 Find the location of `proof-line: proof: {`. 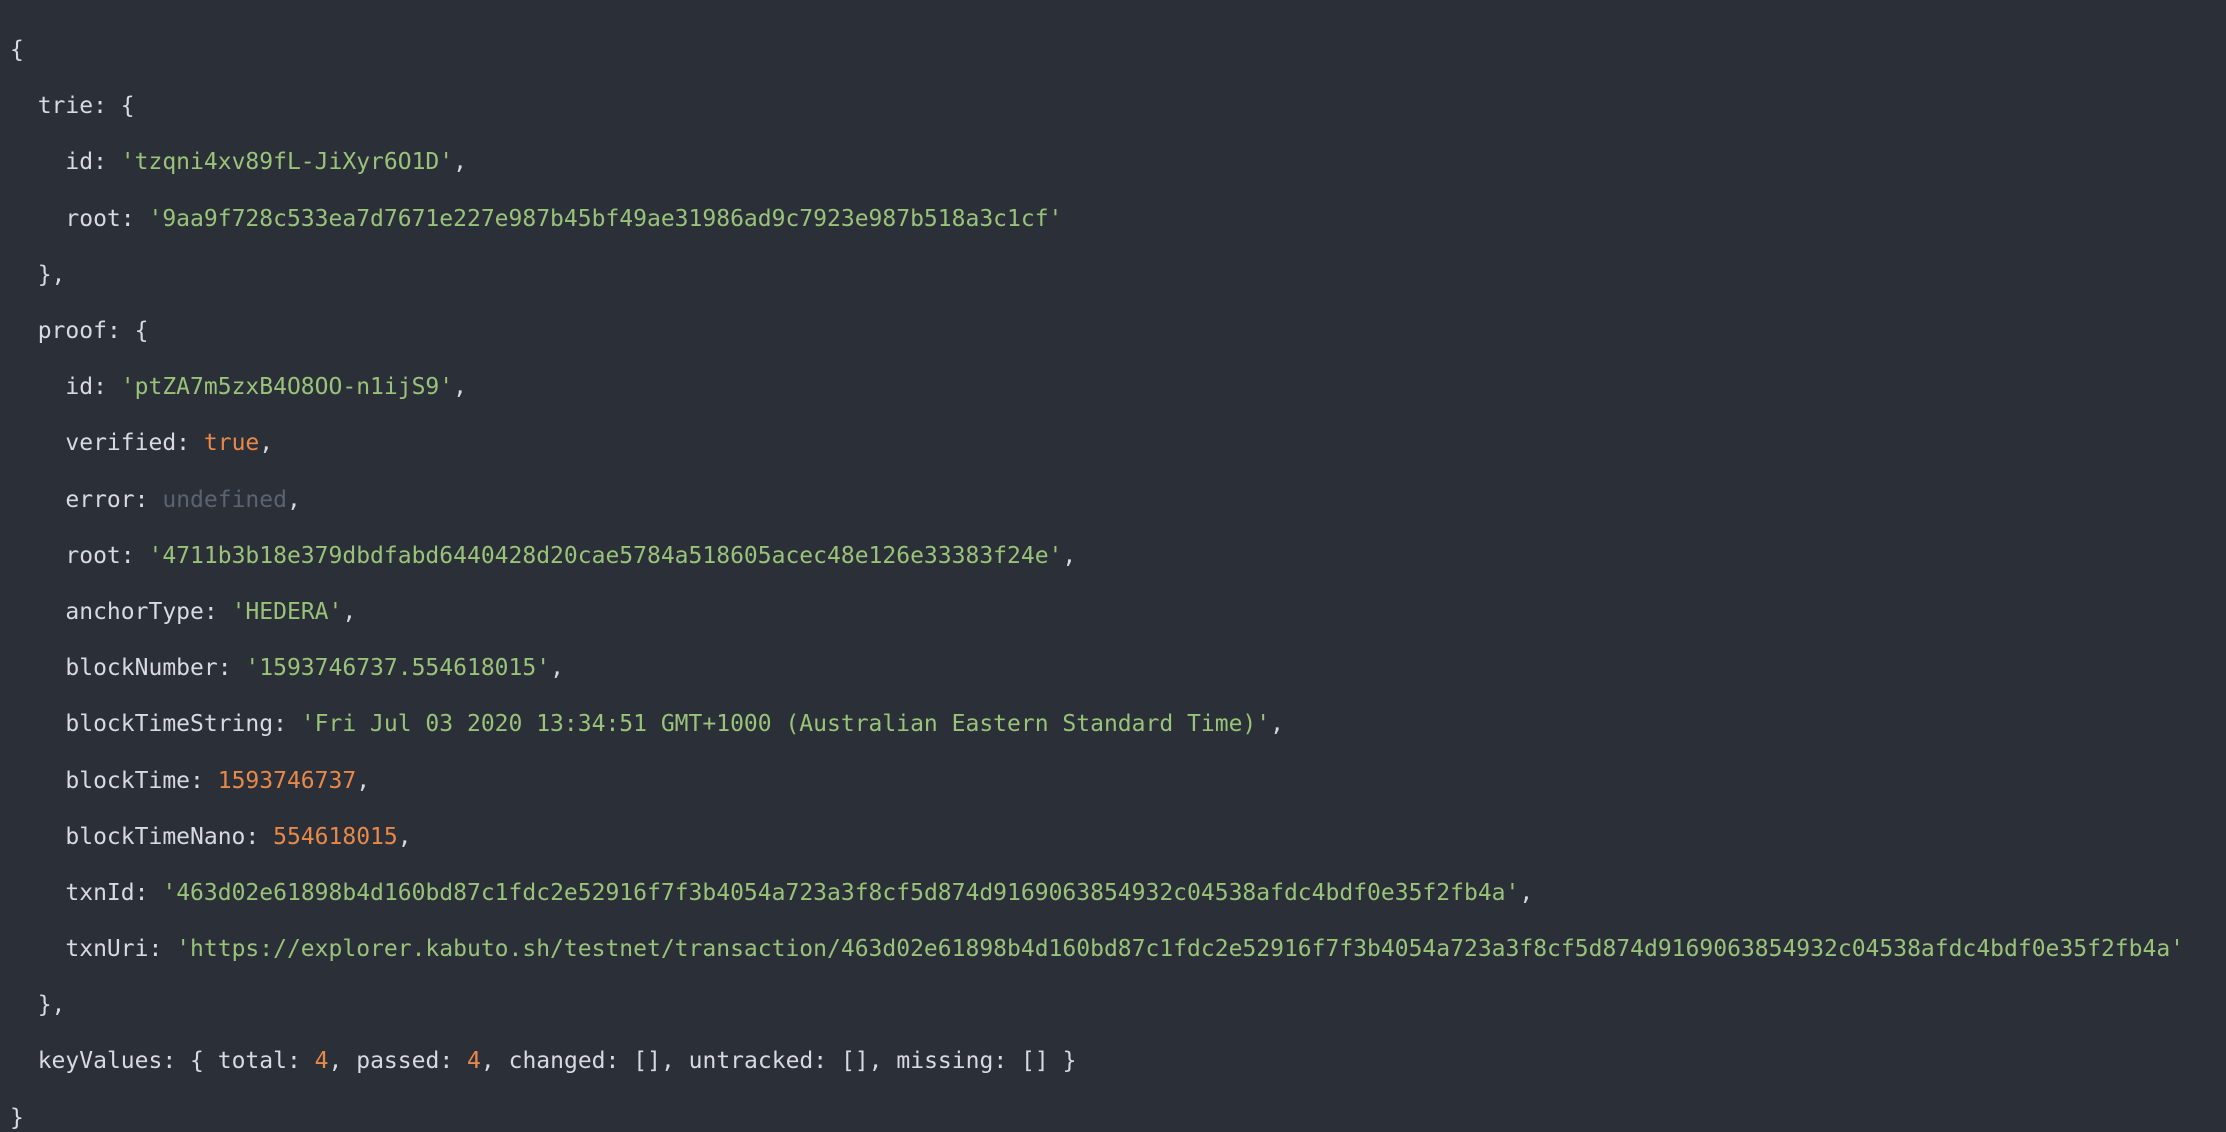

proof-line: proof: { is located at coordinates (93, 331).